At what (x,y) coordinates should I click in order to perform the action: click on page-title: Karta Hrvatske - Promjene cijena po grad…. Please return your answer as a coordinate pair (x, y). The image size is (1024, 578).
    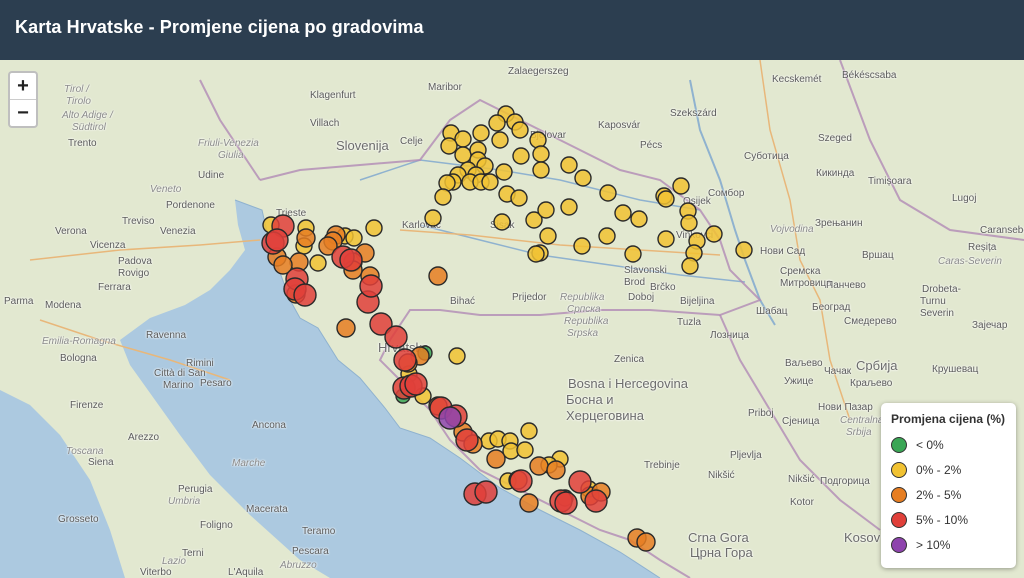
    Looking at the image, I should click on (219, 27).